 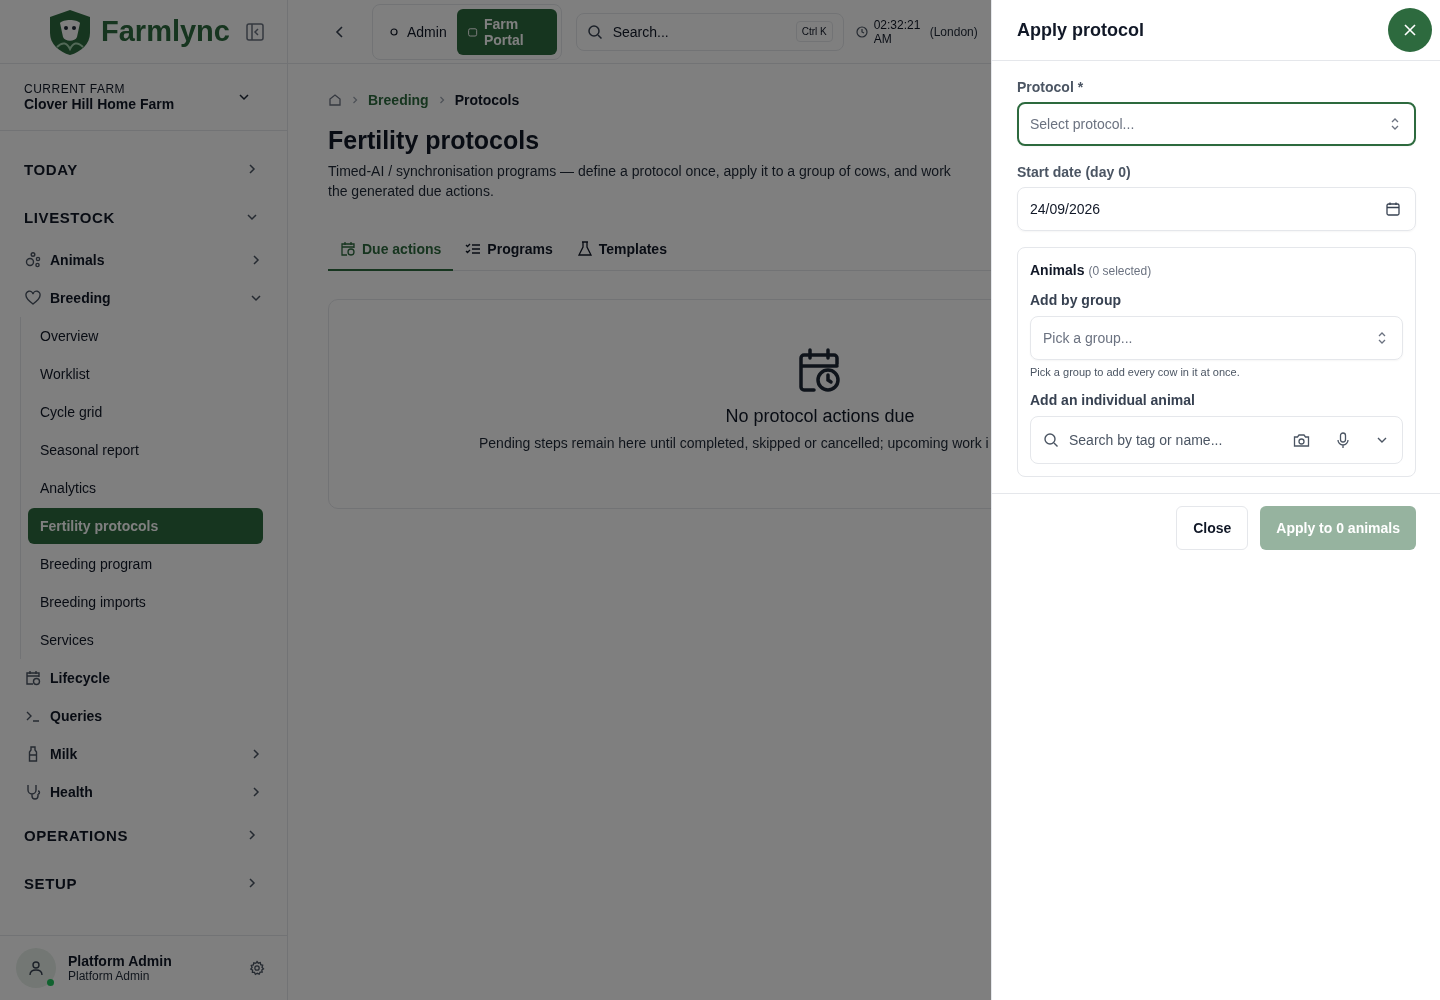 What do you see at coordinates (33, 298) in the screenshot?
I see `heart-icon` at bounding box center [33, 298].